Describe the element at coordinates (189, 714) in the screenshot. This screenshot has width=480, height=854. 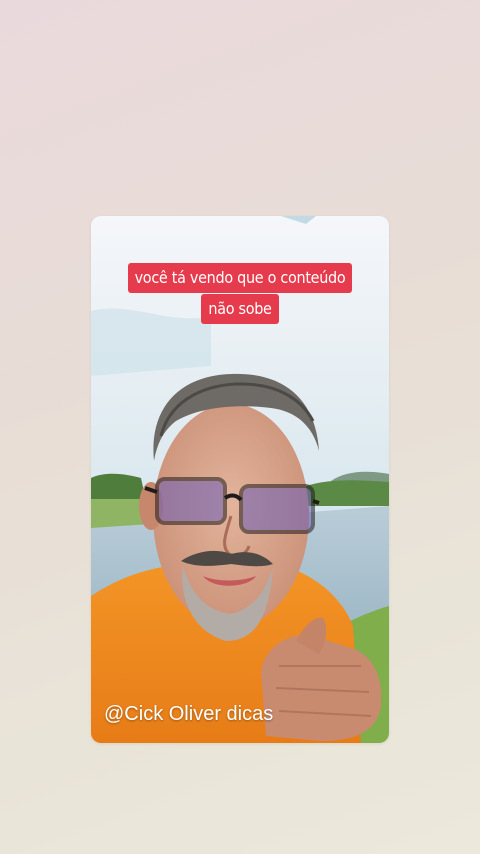
I see `creator-watermark: @Cick Oliver dicas` at that location.